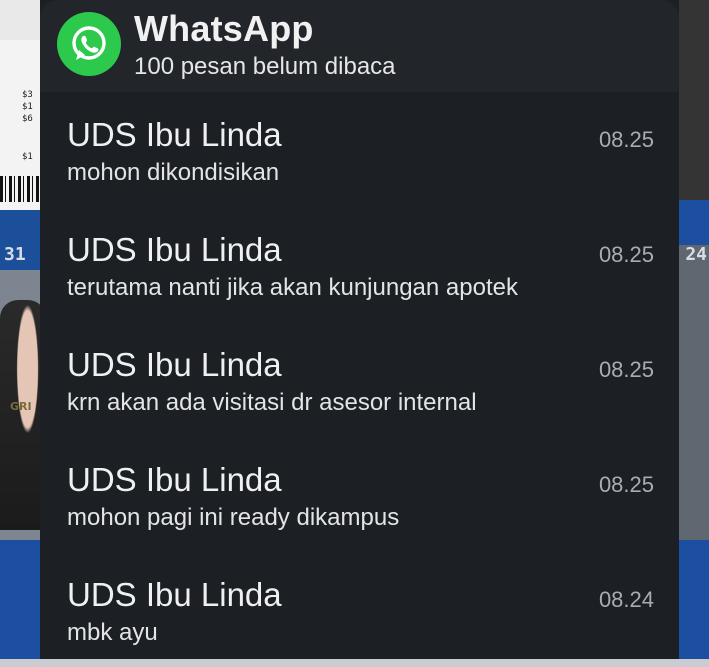 The image size is (709, 667). Describe the element at coordinates (224, 28) in the screenshot. I see `app-name: WhatsApp` at that location.